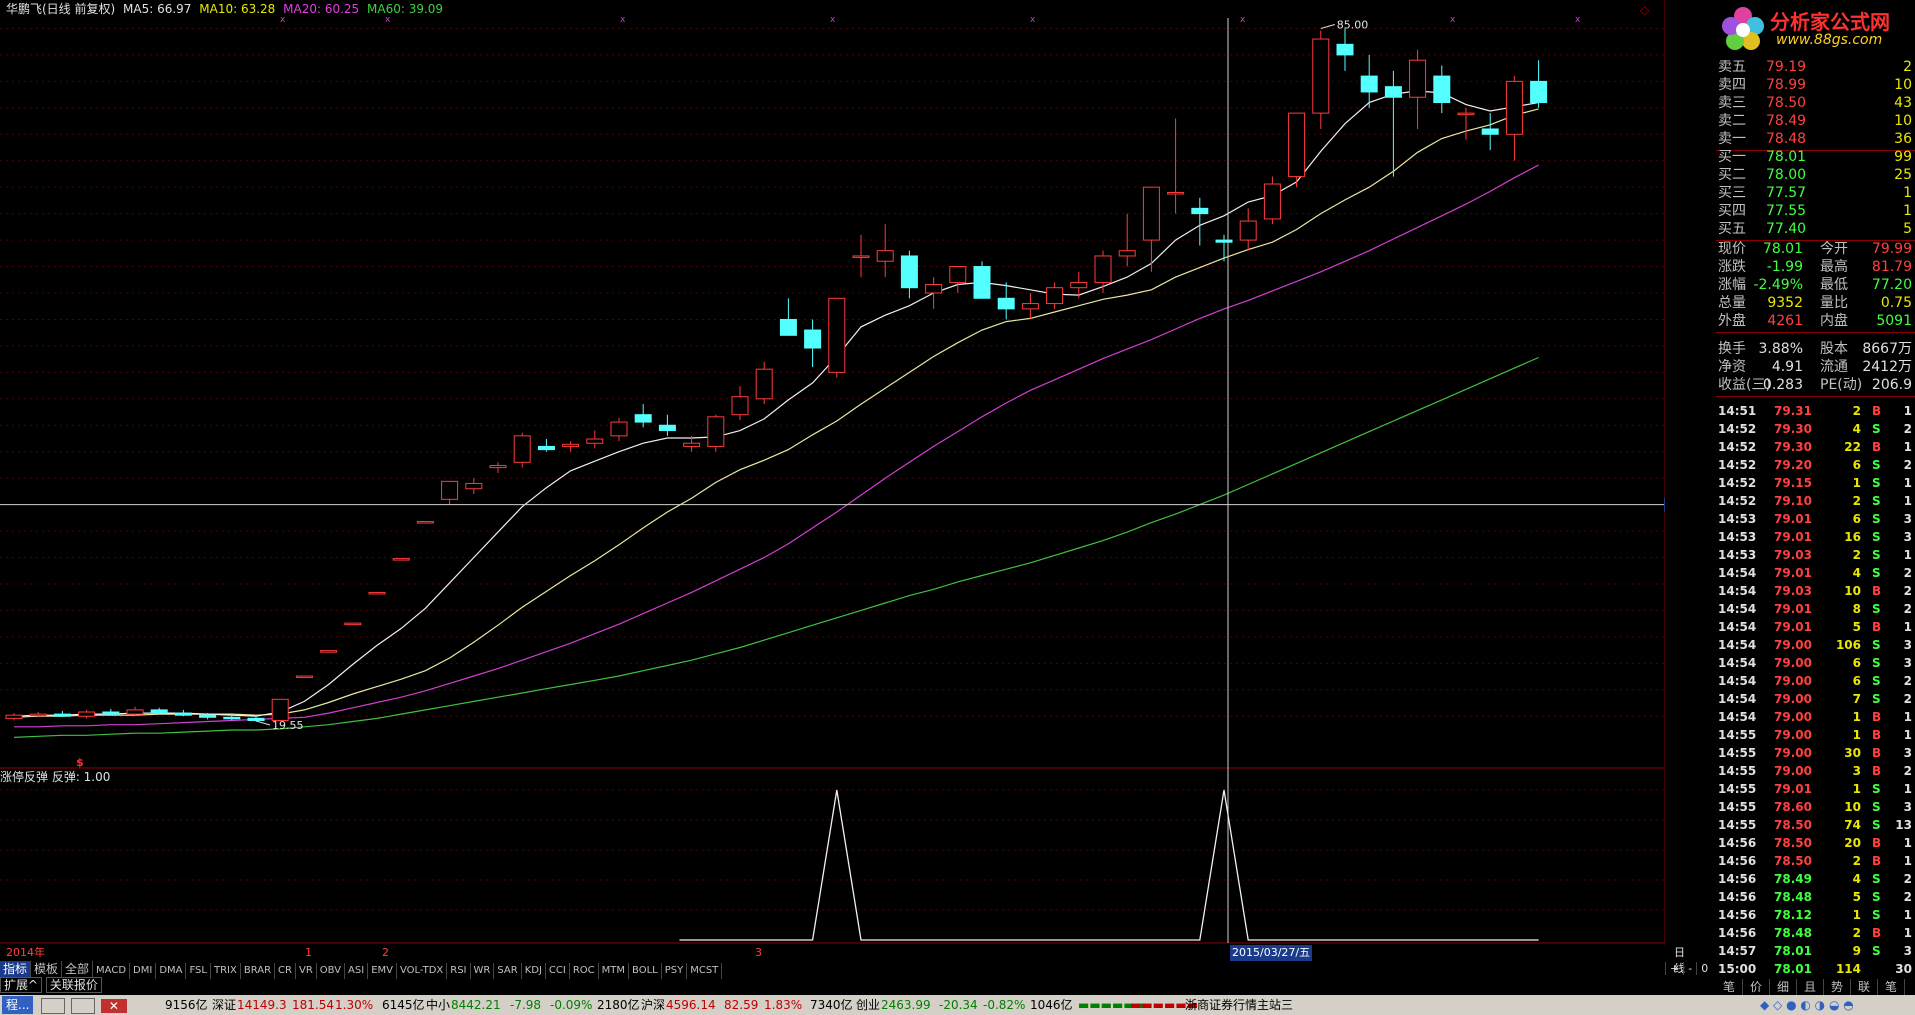 The height and width of the screenshot is (1015, 1915). I want to click on zoom-out-button: -, so click(1690, 968).